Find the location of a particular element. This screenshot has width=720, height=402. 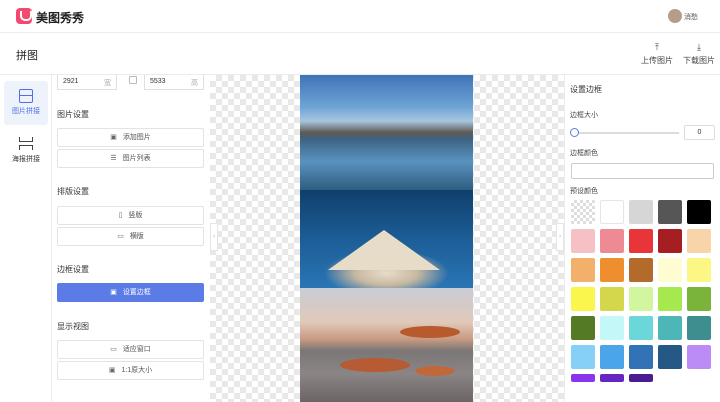

border-size-slider-track is located at coordinates (627, 133).